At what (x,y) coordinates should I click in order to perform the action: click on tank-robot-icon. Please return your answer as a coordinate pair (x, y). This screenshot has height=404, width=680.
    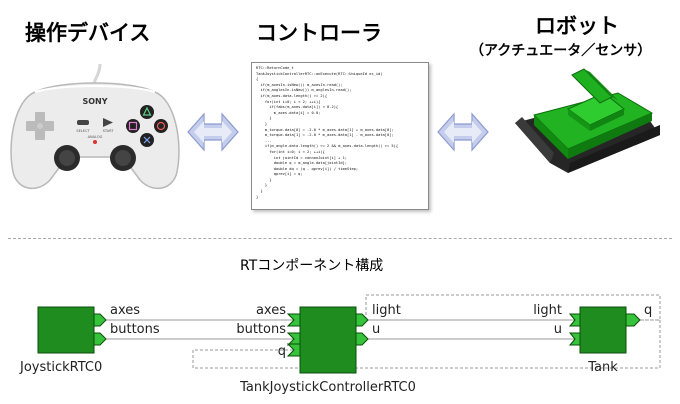
    Looking at the image, I should click on (587, 120).